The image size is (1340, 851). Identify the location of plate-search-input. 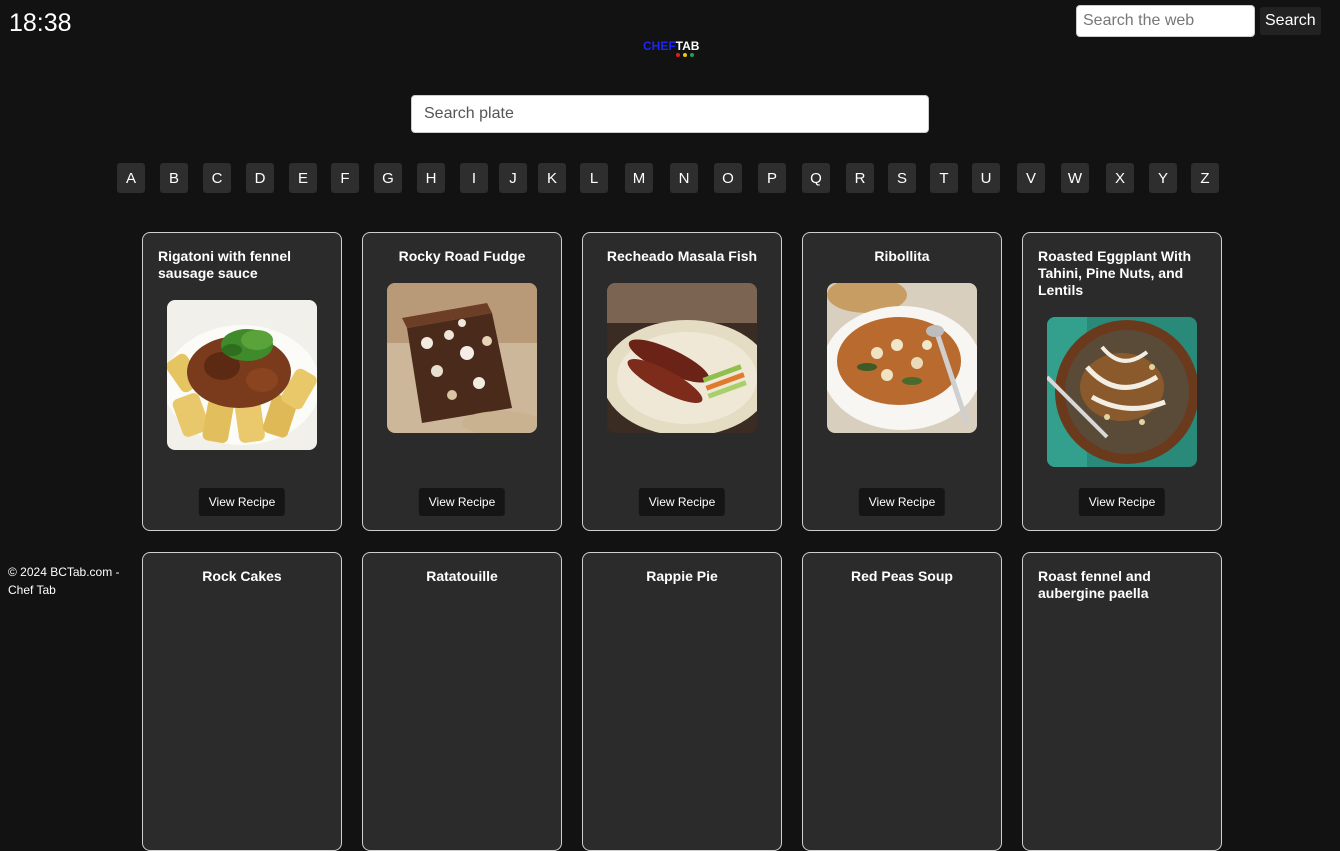
(670, 114).